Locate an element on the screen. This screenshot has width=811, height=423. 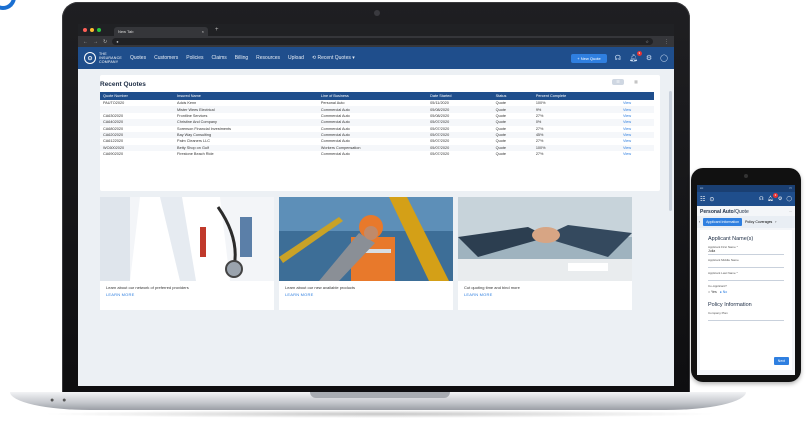
browser-tab: New Tab × is located at coordinates (161, 31).